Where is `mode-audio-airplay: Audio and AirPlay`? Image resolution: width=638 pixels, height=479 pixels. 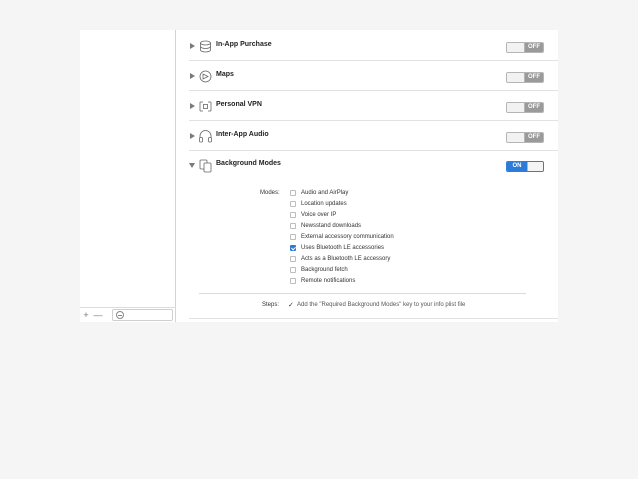
mode-audio-airplay: Audio and AirPlay is located at coordinates (319, 193).